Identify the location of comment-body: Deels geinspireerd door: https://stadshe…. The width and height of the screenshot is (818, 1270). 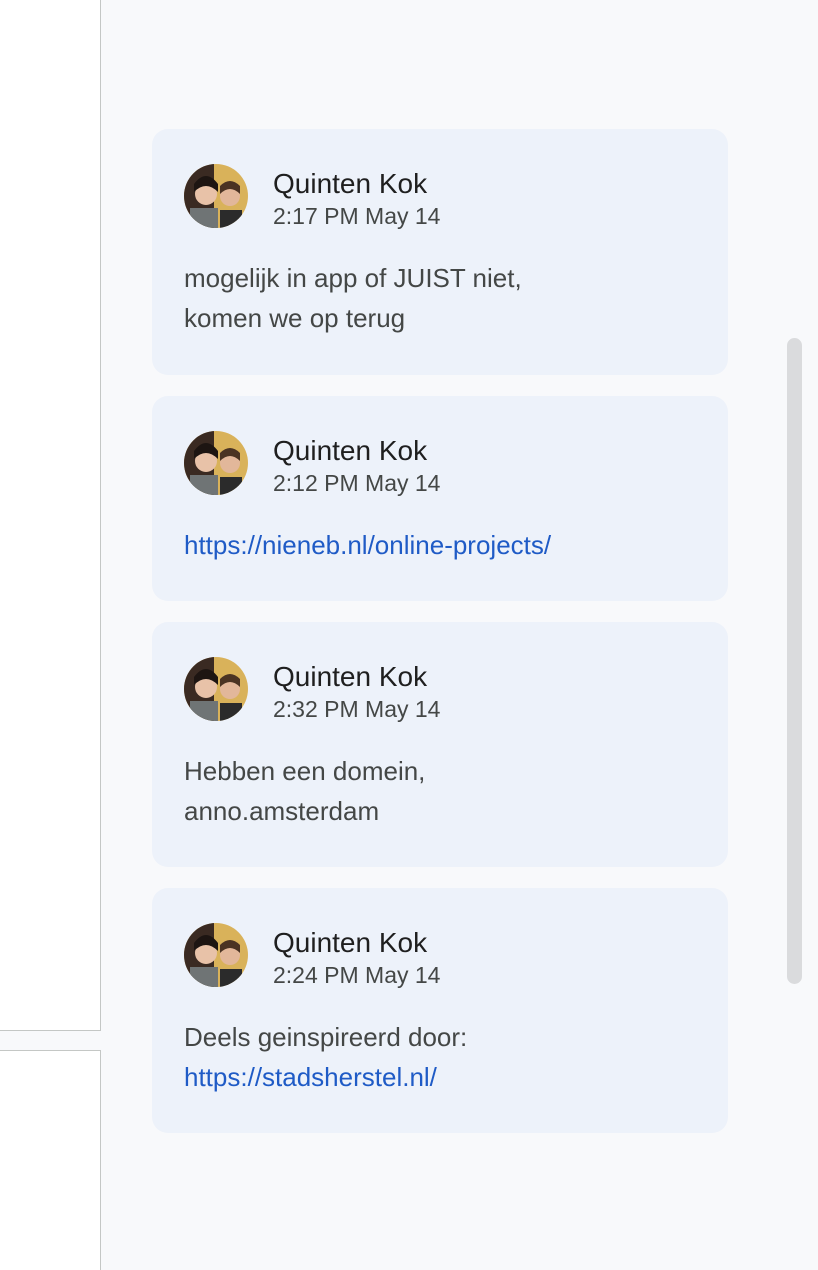
(440, 1057).